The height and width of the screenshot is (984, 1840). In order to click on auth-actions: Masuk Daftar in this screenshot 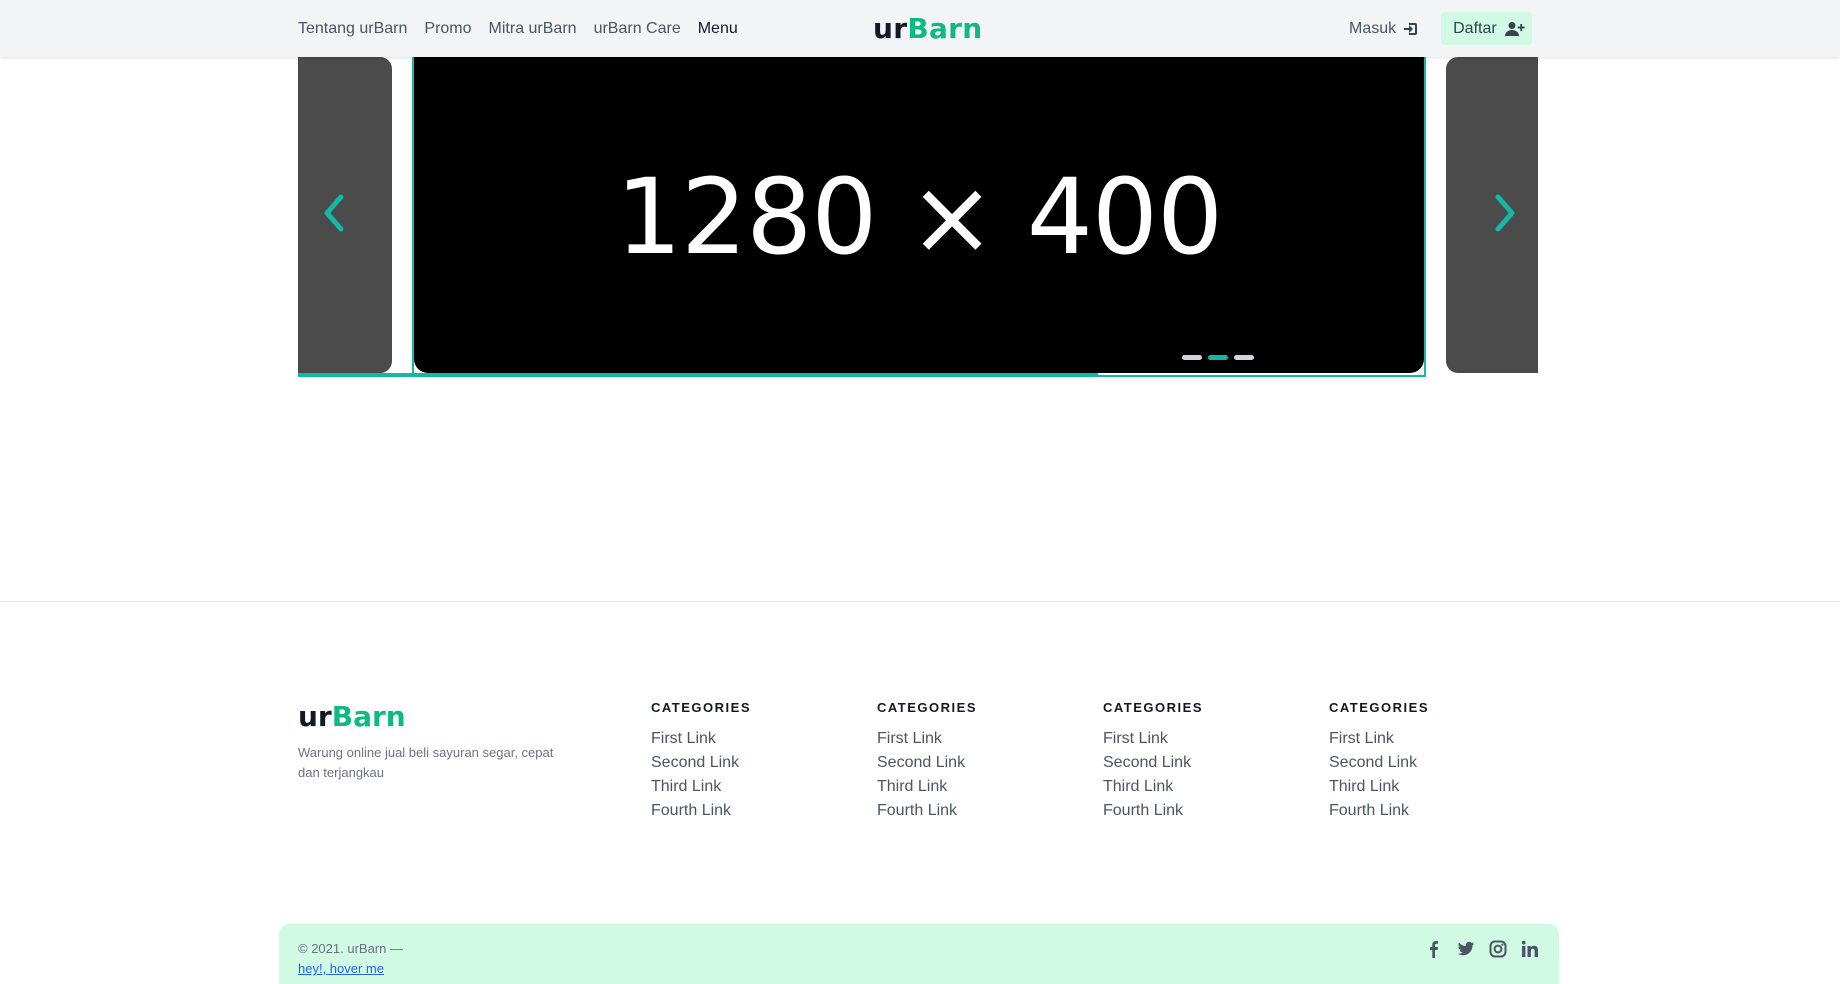, I will do `click(1441, 28)`.